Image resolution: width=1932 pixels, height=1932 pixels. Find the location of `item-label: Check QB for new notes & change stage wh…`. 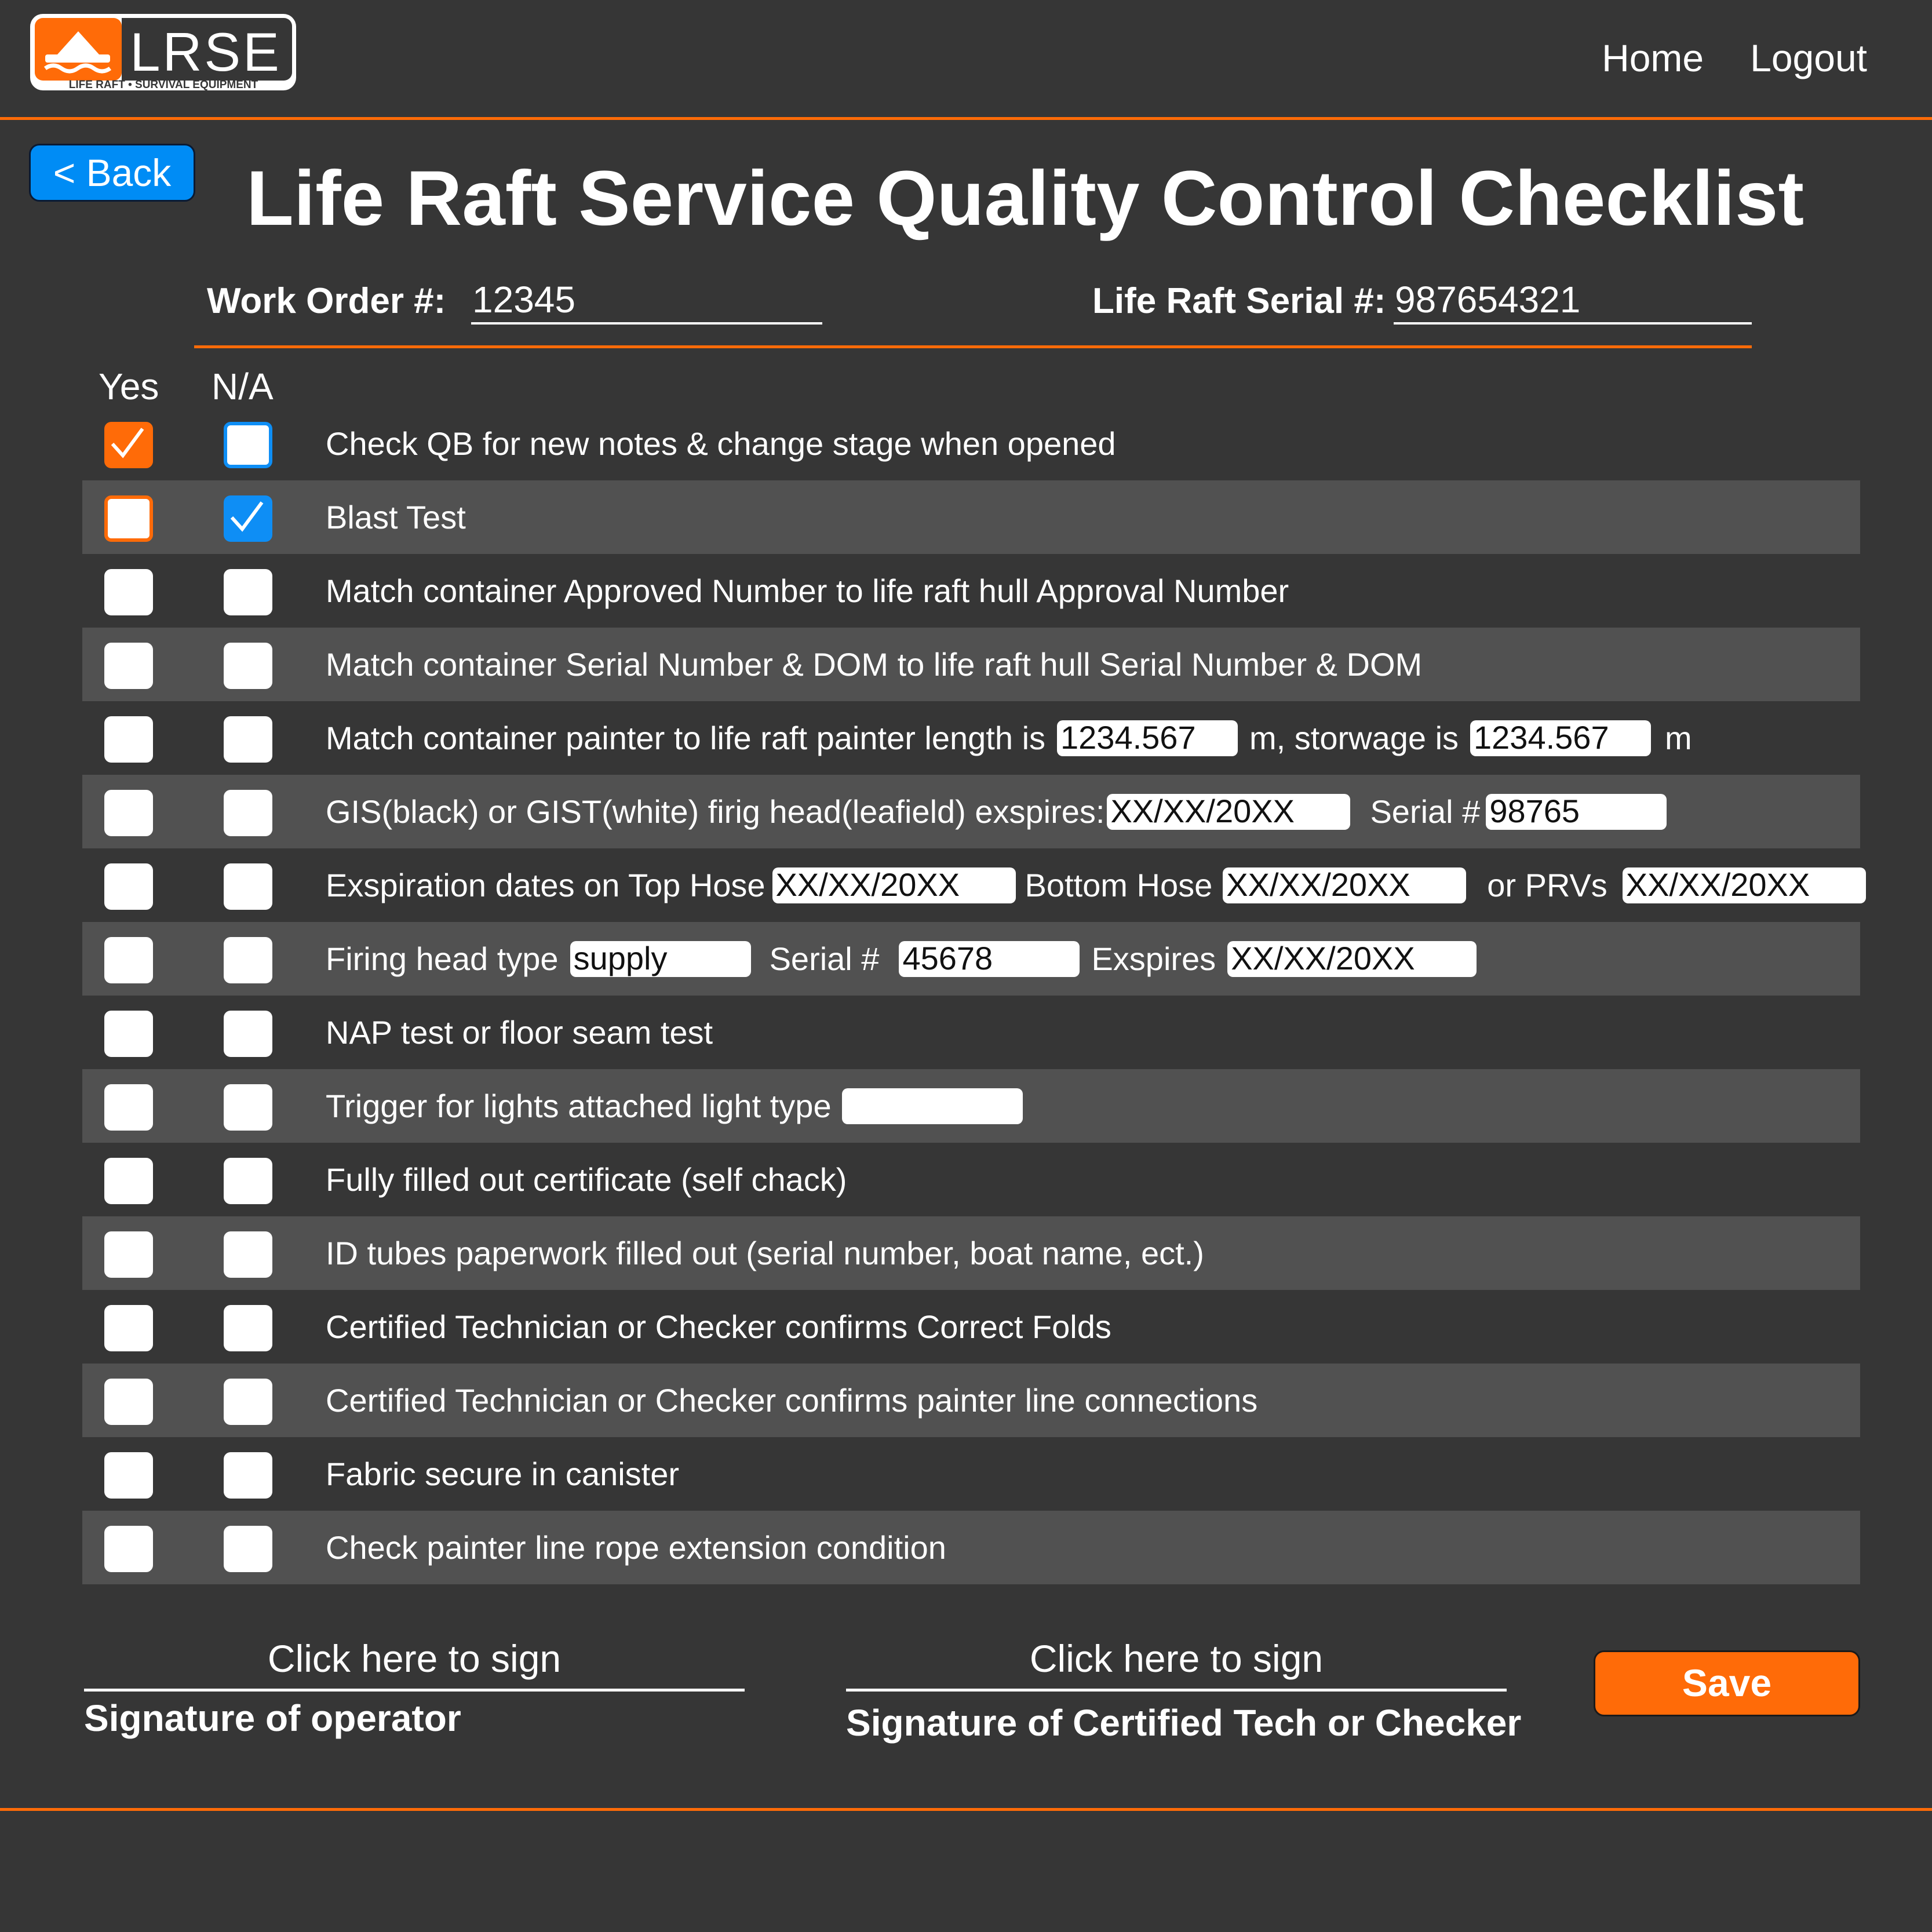

item-label: Check QB for new notes & change stage wh… is located at coordinates (721, 444).